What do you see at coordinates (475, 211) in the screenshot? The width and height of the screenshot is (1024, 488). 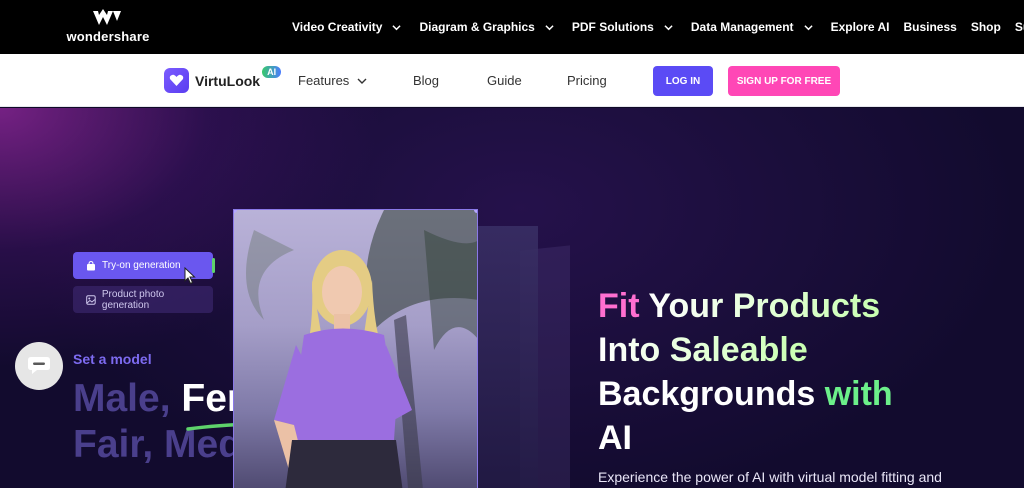 I see `resize-handle-top-right` at bounding box center [475, 211].